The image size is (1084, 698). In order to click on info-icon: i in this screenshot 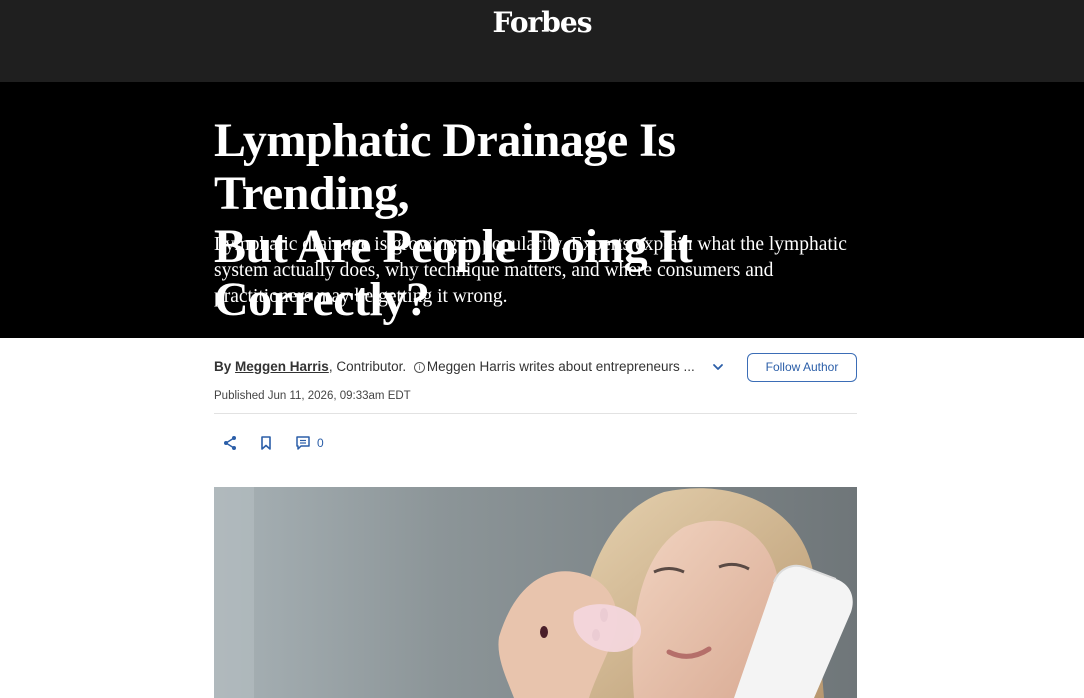, I will do `click(419, 367)`.